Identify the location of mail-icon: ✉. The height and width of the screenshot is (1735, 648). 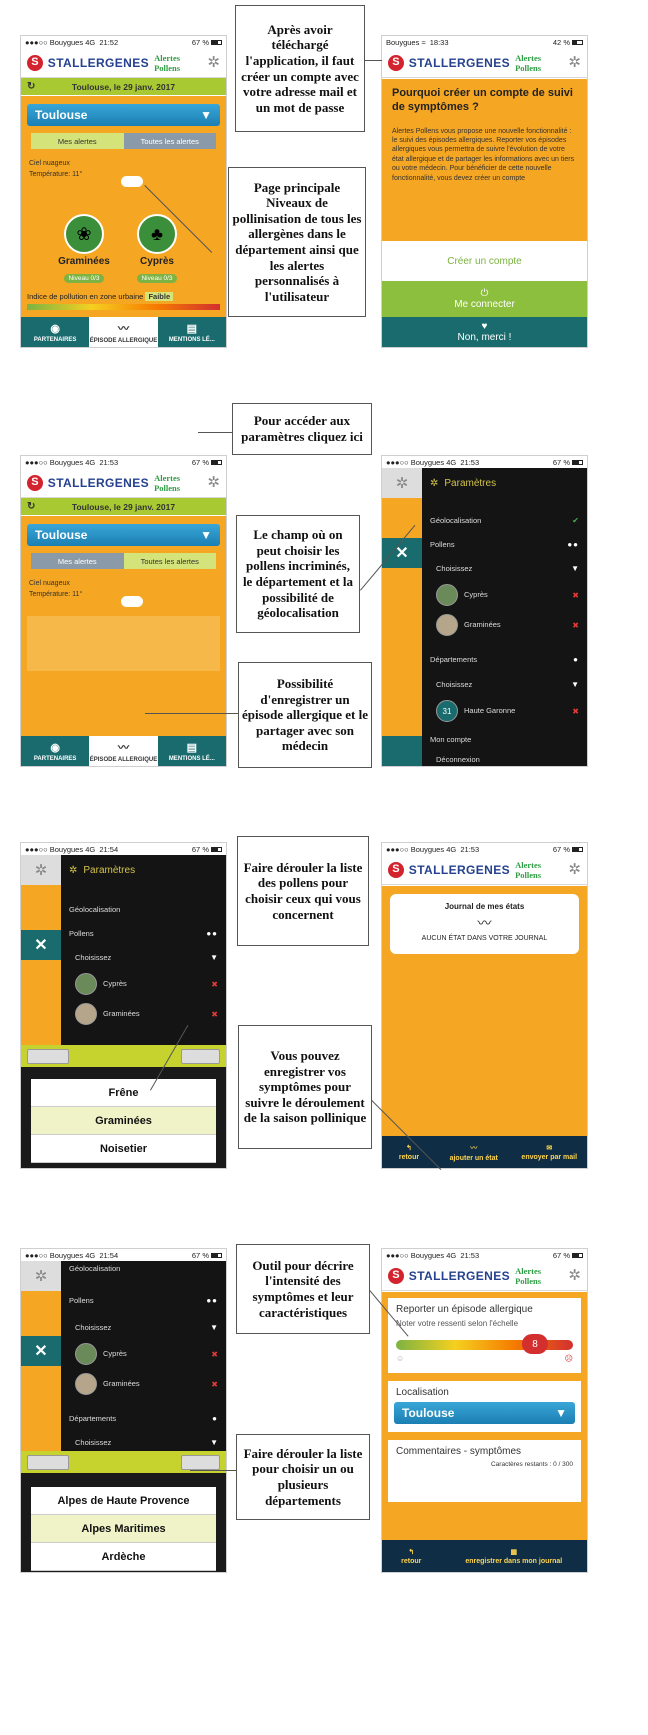
(549, 1148).